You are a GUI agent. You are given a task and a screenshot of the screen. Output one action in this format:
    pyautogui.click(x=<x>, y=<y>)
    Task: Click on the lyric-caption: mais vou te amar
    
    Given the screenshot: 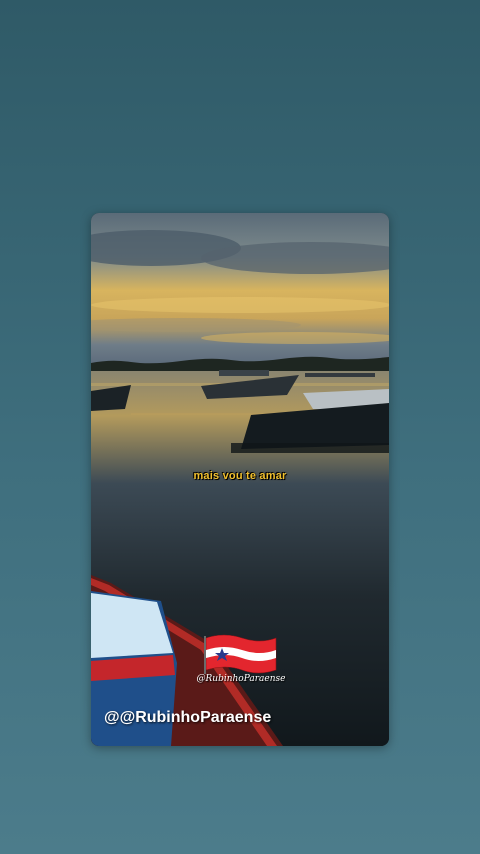 What is the action you would take?
    pyautogui.click(x=240, y=476)
    